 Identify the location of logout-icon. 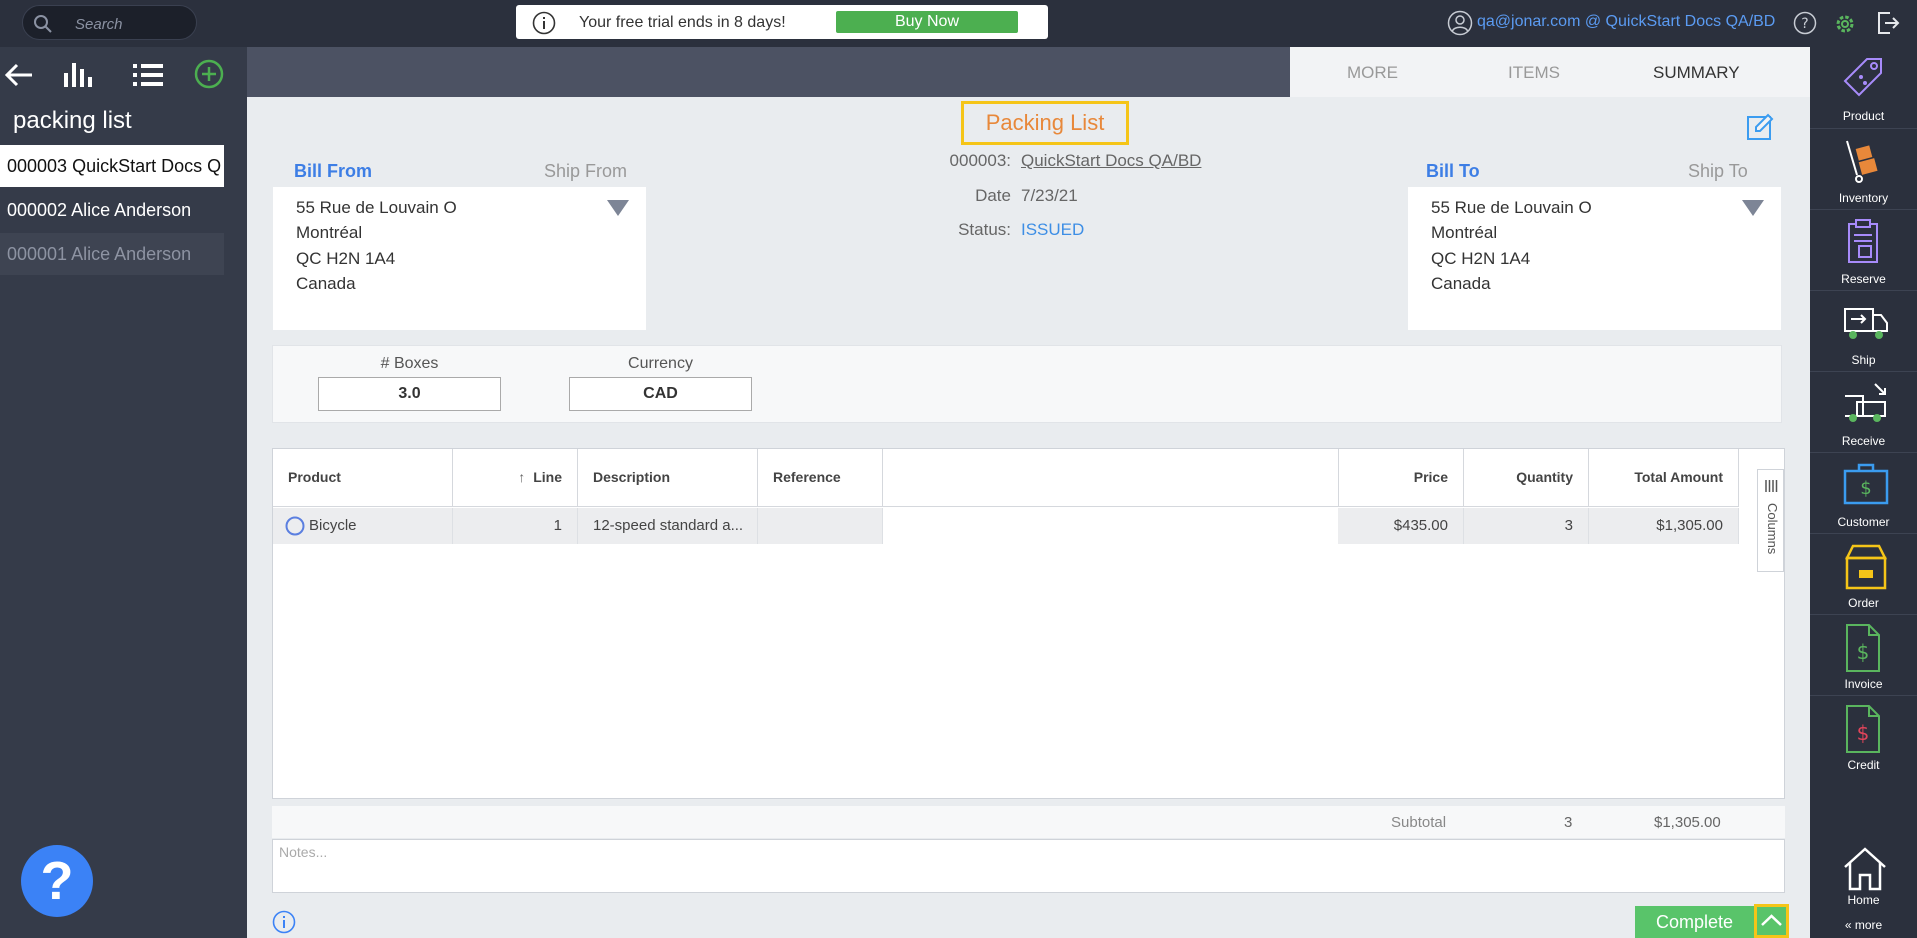
(1888, 23).